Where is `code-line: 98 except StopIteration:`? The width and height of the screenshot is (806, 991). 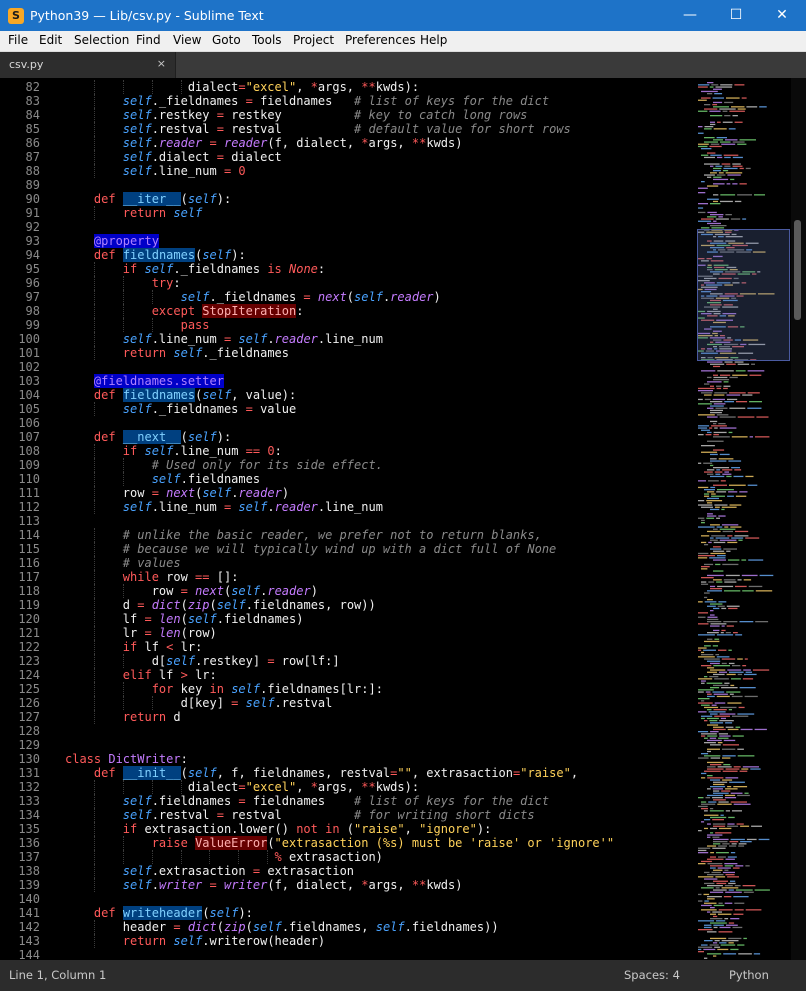 code-line: 98 except StopIteration: is located at coordinates (348, 311).